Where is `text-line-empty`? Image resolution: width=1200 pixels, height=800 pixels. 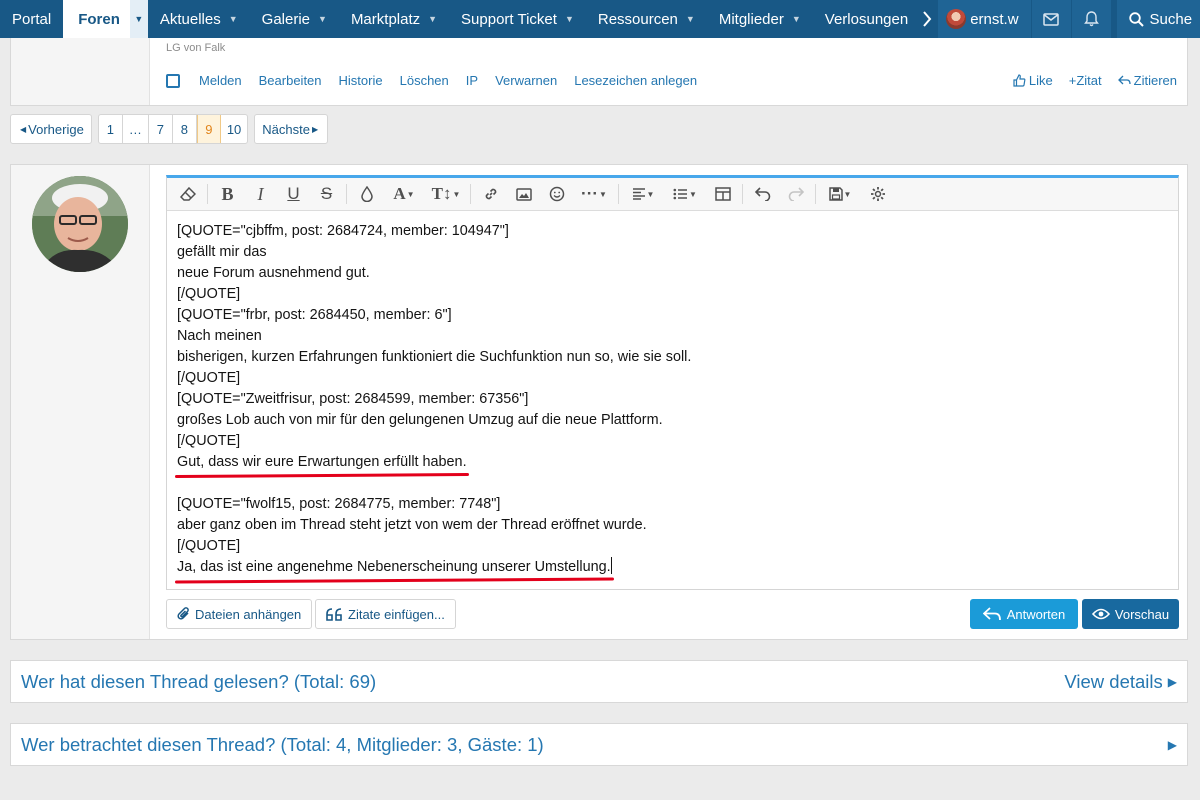 text-line-empty is located at coordinates (672, 483).